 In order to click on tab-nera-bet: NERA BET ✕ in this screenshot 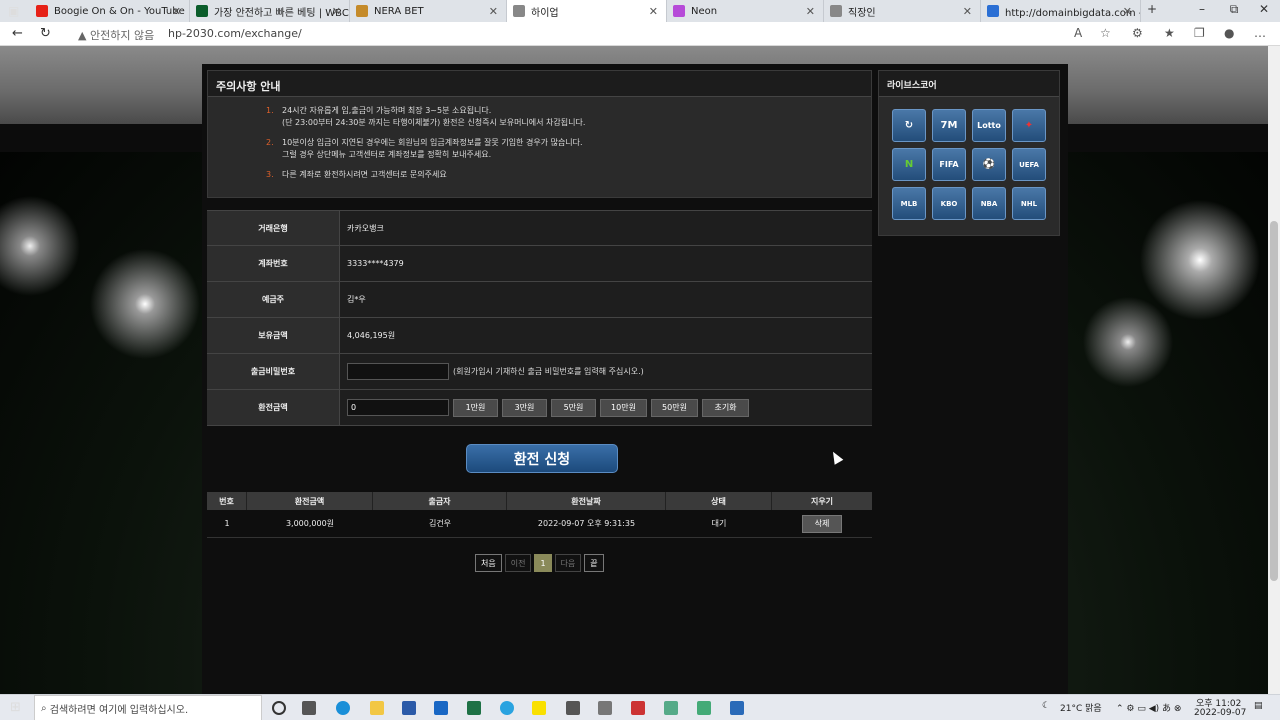, I will do `click(428, 11)`.